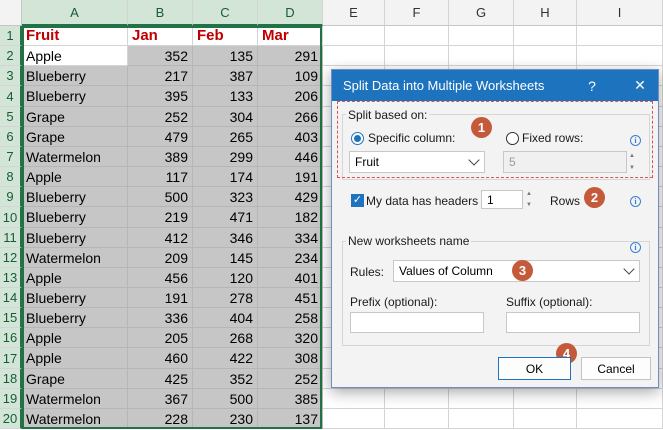 The height and width of the screenshot is (430, 663). I want to click on help-button: ?, so click(592, 85).